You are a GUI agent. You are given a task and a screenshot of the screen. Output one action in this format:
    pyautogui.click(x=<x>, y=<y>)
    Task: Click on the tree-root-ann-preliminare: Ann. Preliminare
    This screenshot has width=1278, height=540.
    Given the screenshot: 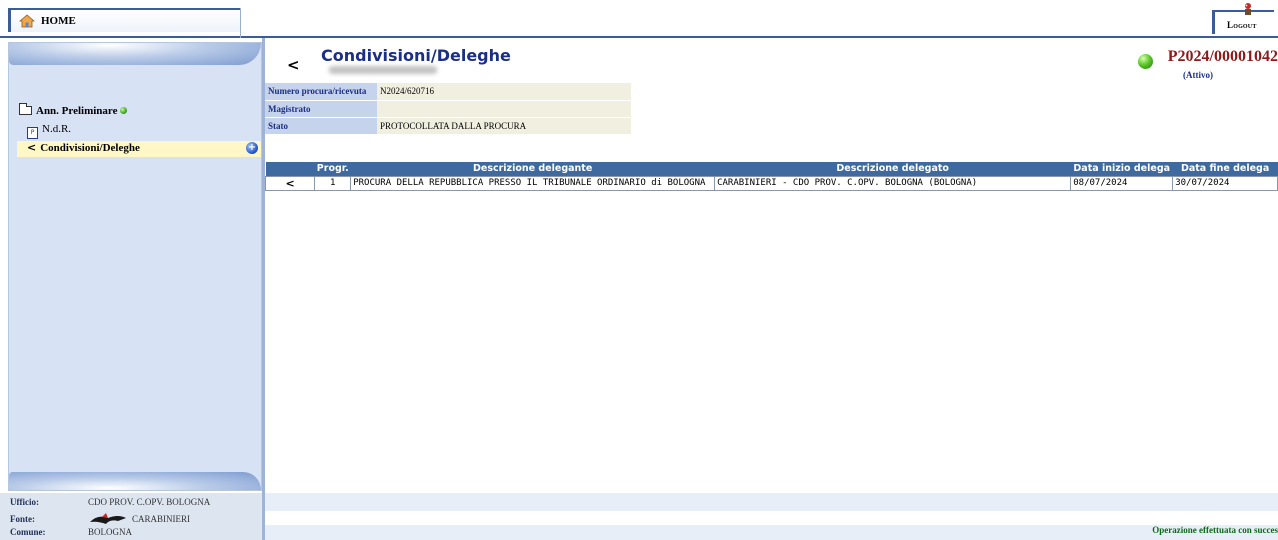 What is the action you would take?
    pyautogui.click(x=73, y=110)
    